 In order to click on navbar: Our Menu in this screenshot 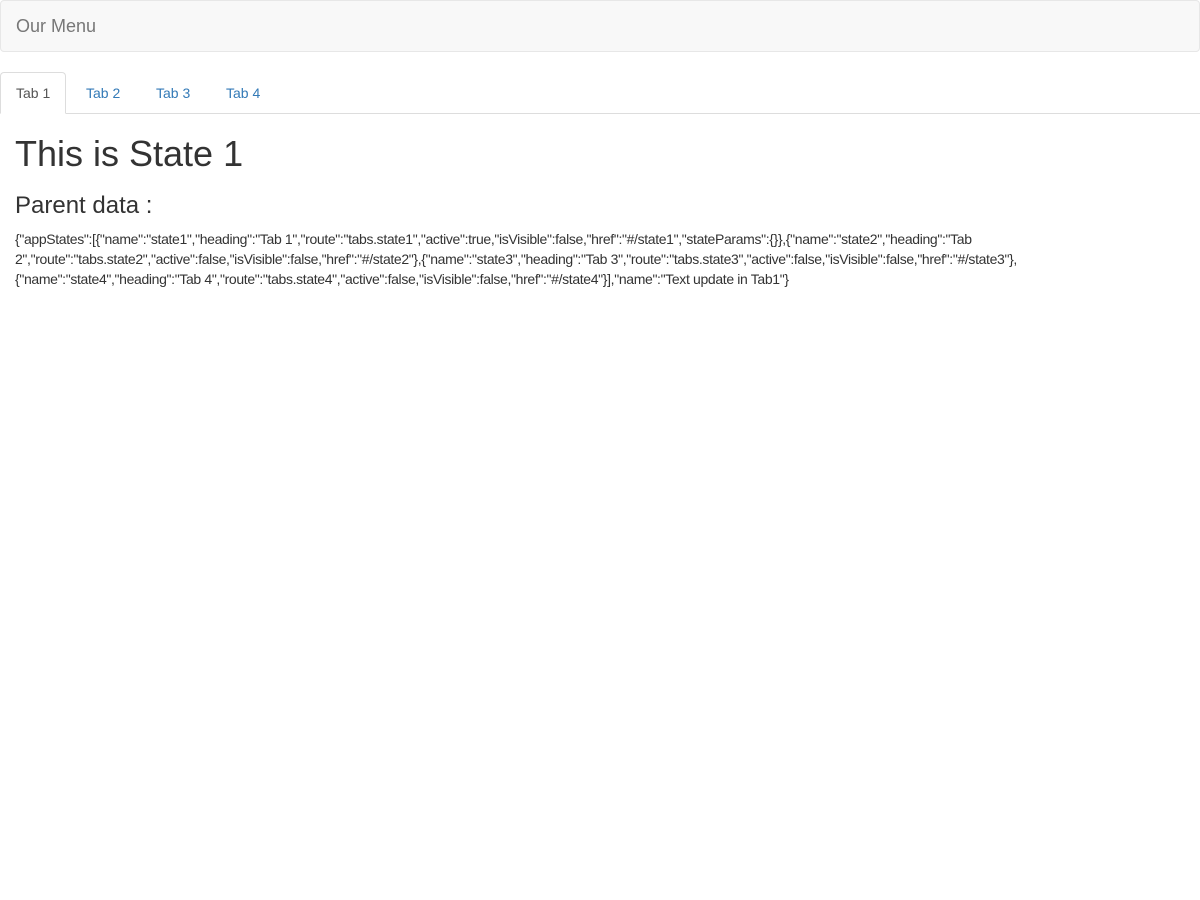, I will do `click(600, 26)`.